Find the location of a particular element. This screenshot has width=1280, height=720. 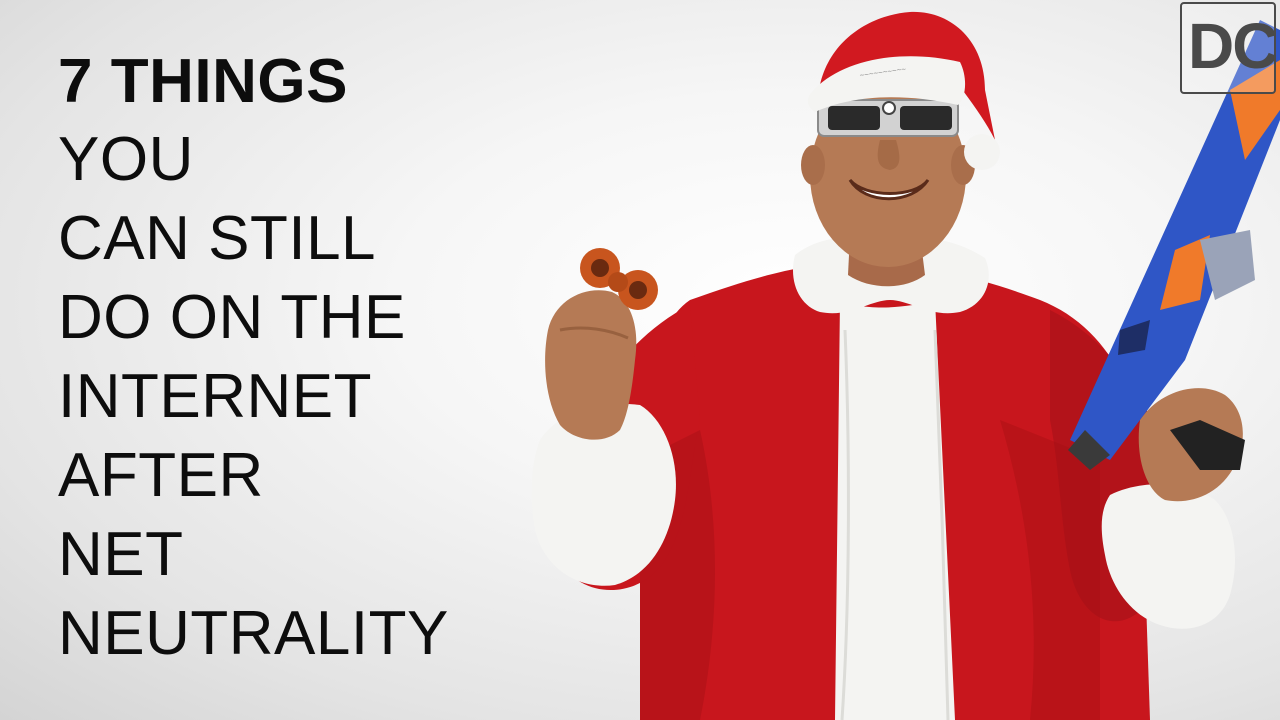

eclipse-glasses-icon is located at coordinates (888, 118).